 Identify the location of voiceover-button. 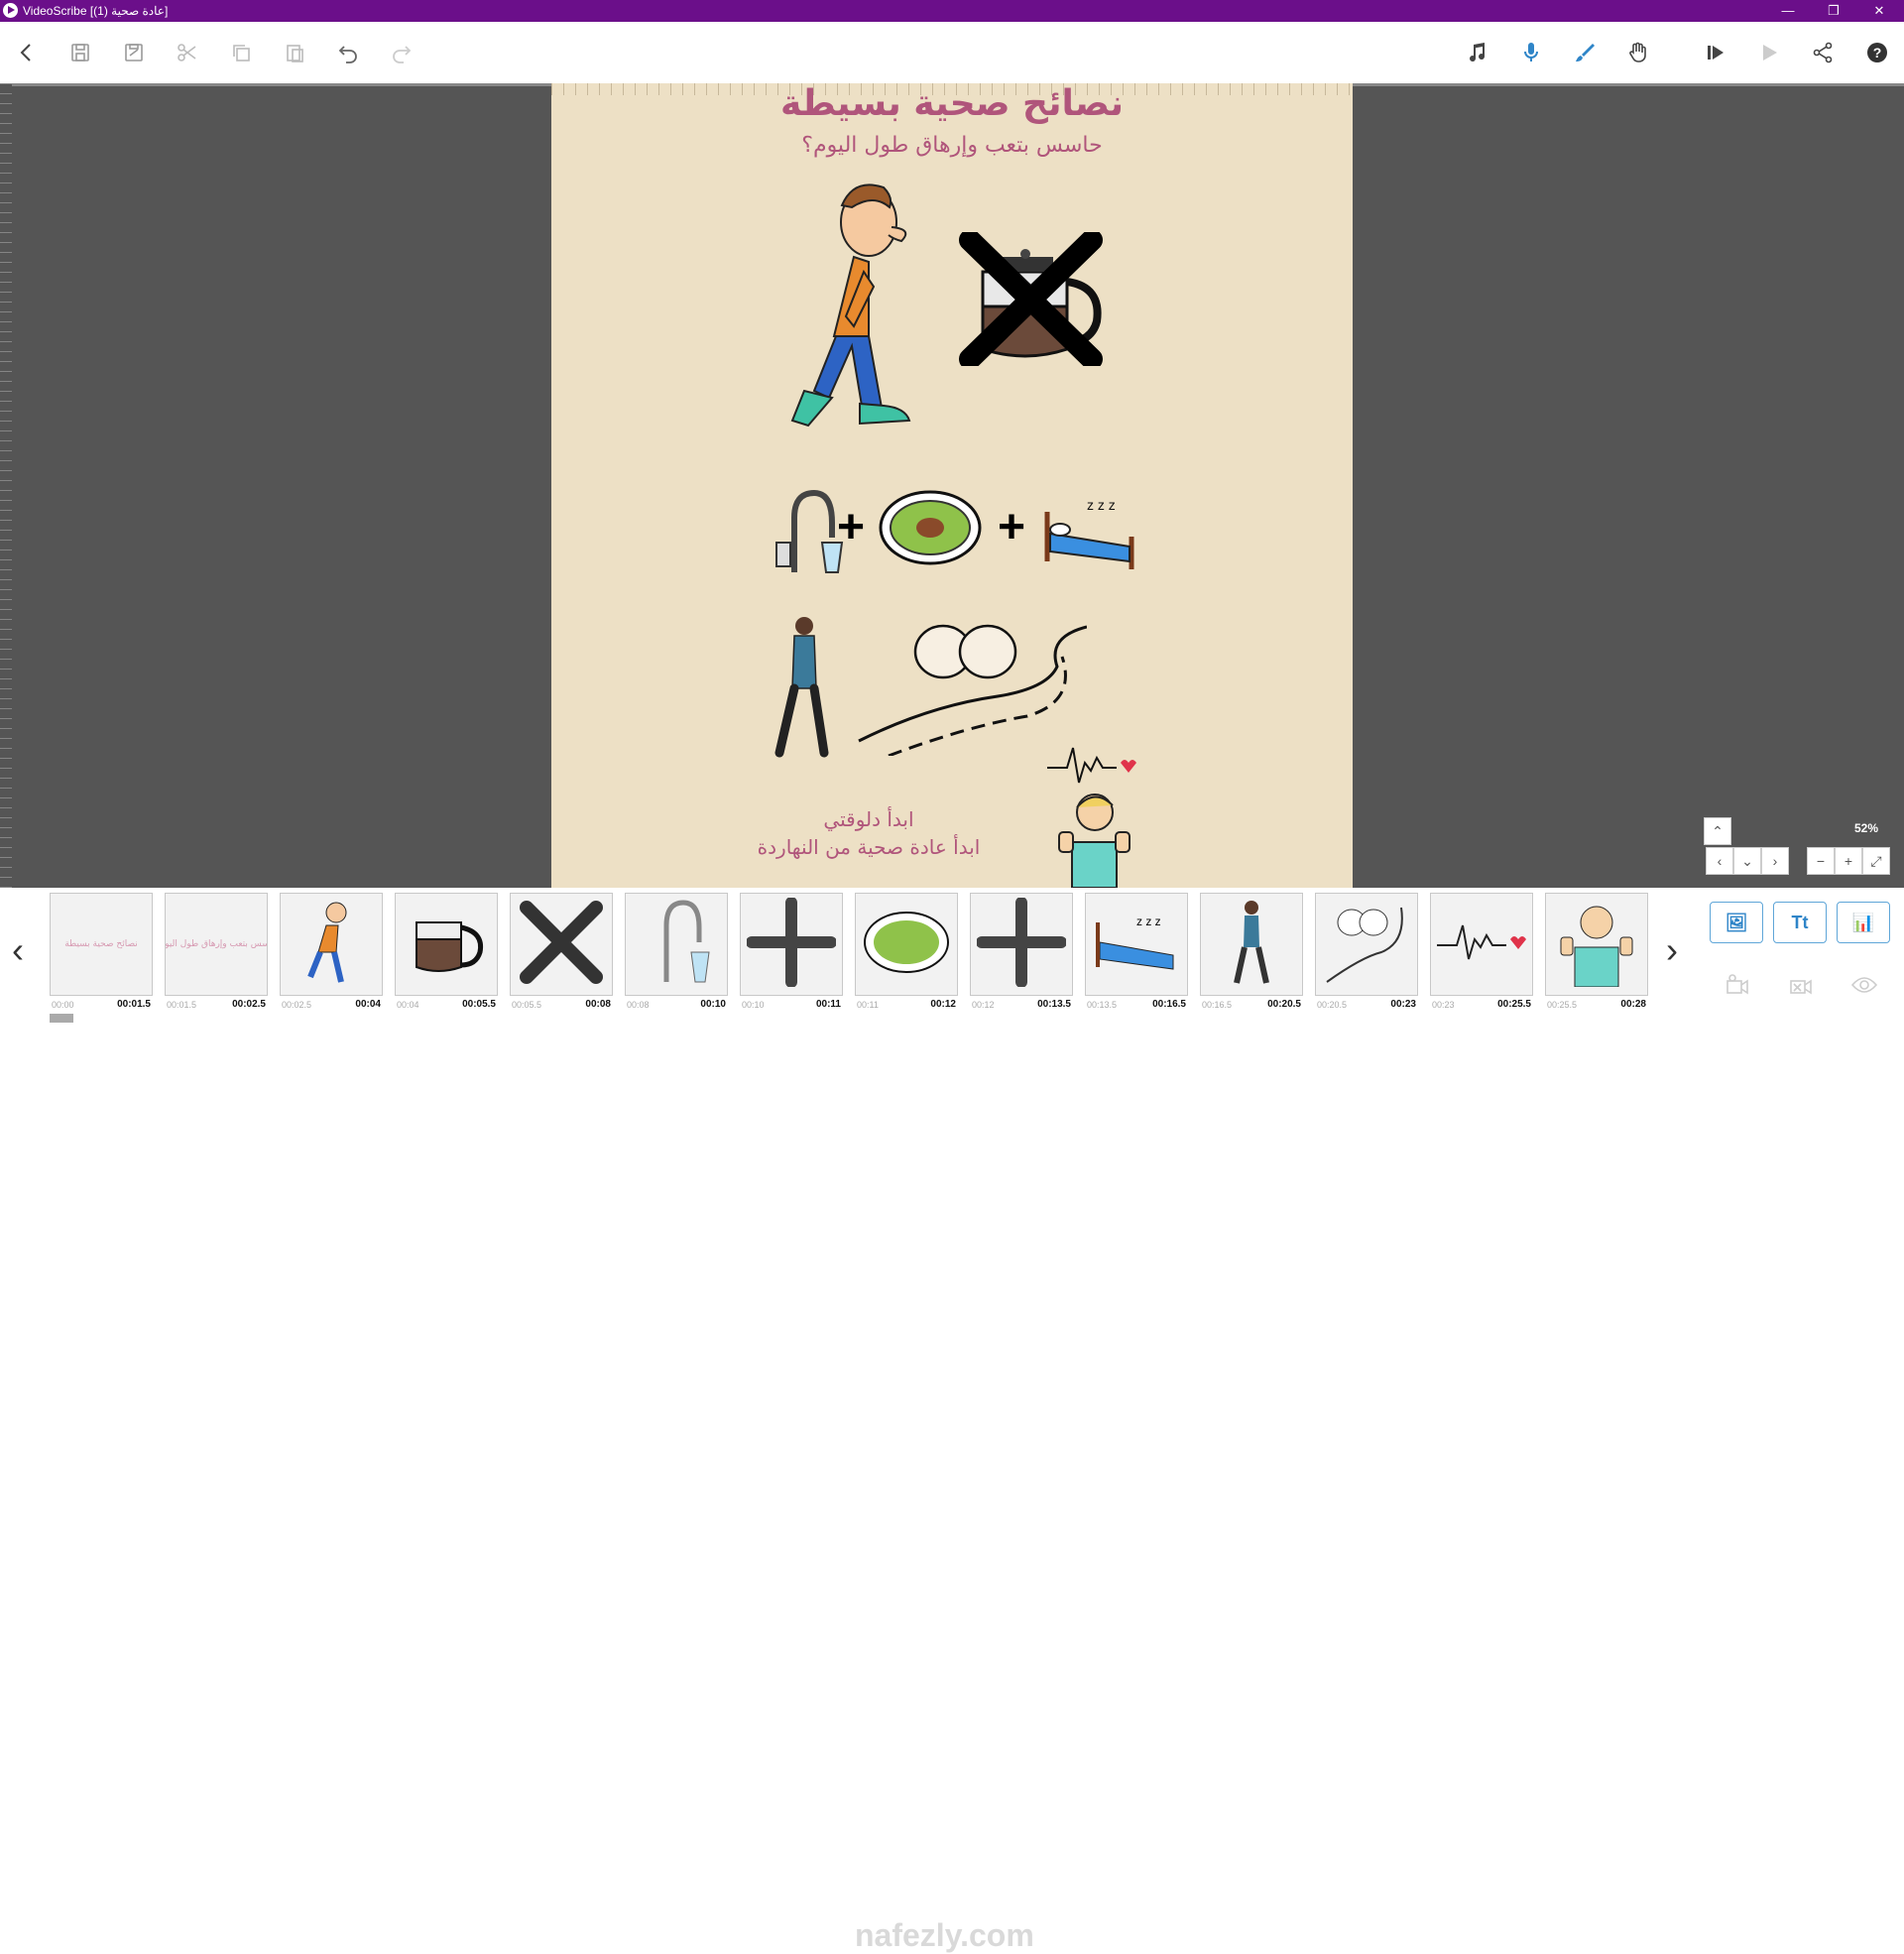
(1531, 52).